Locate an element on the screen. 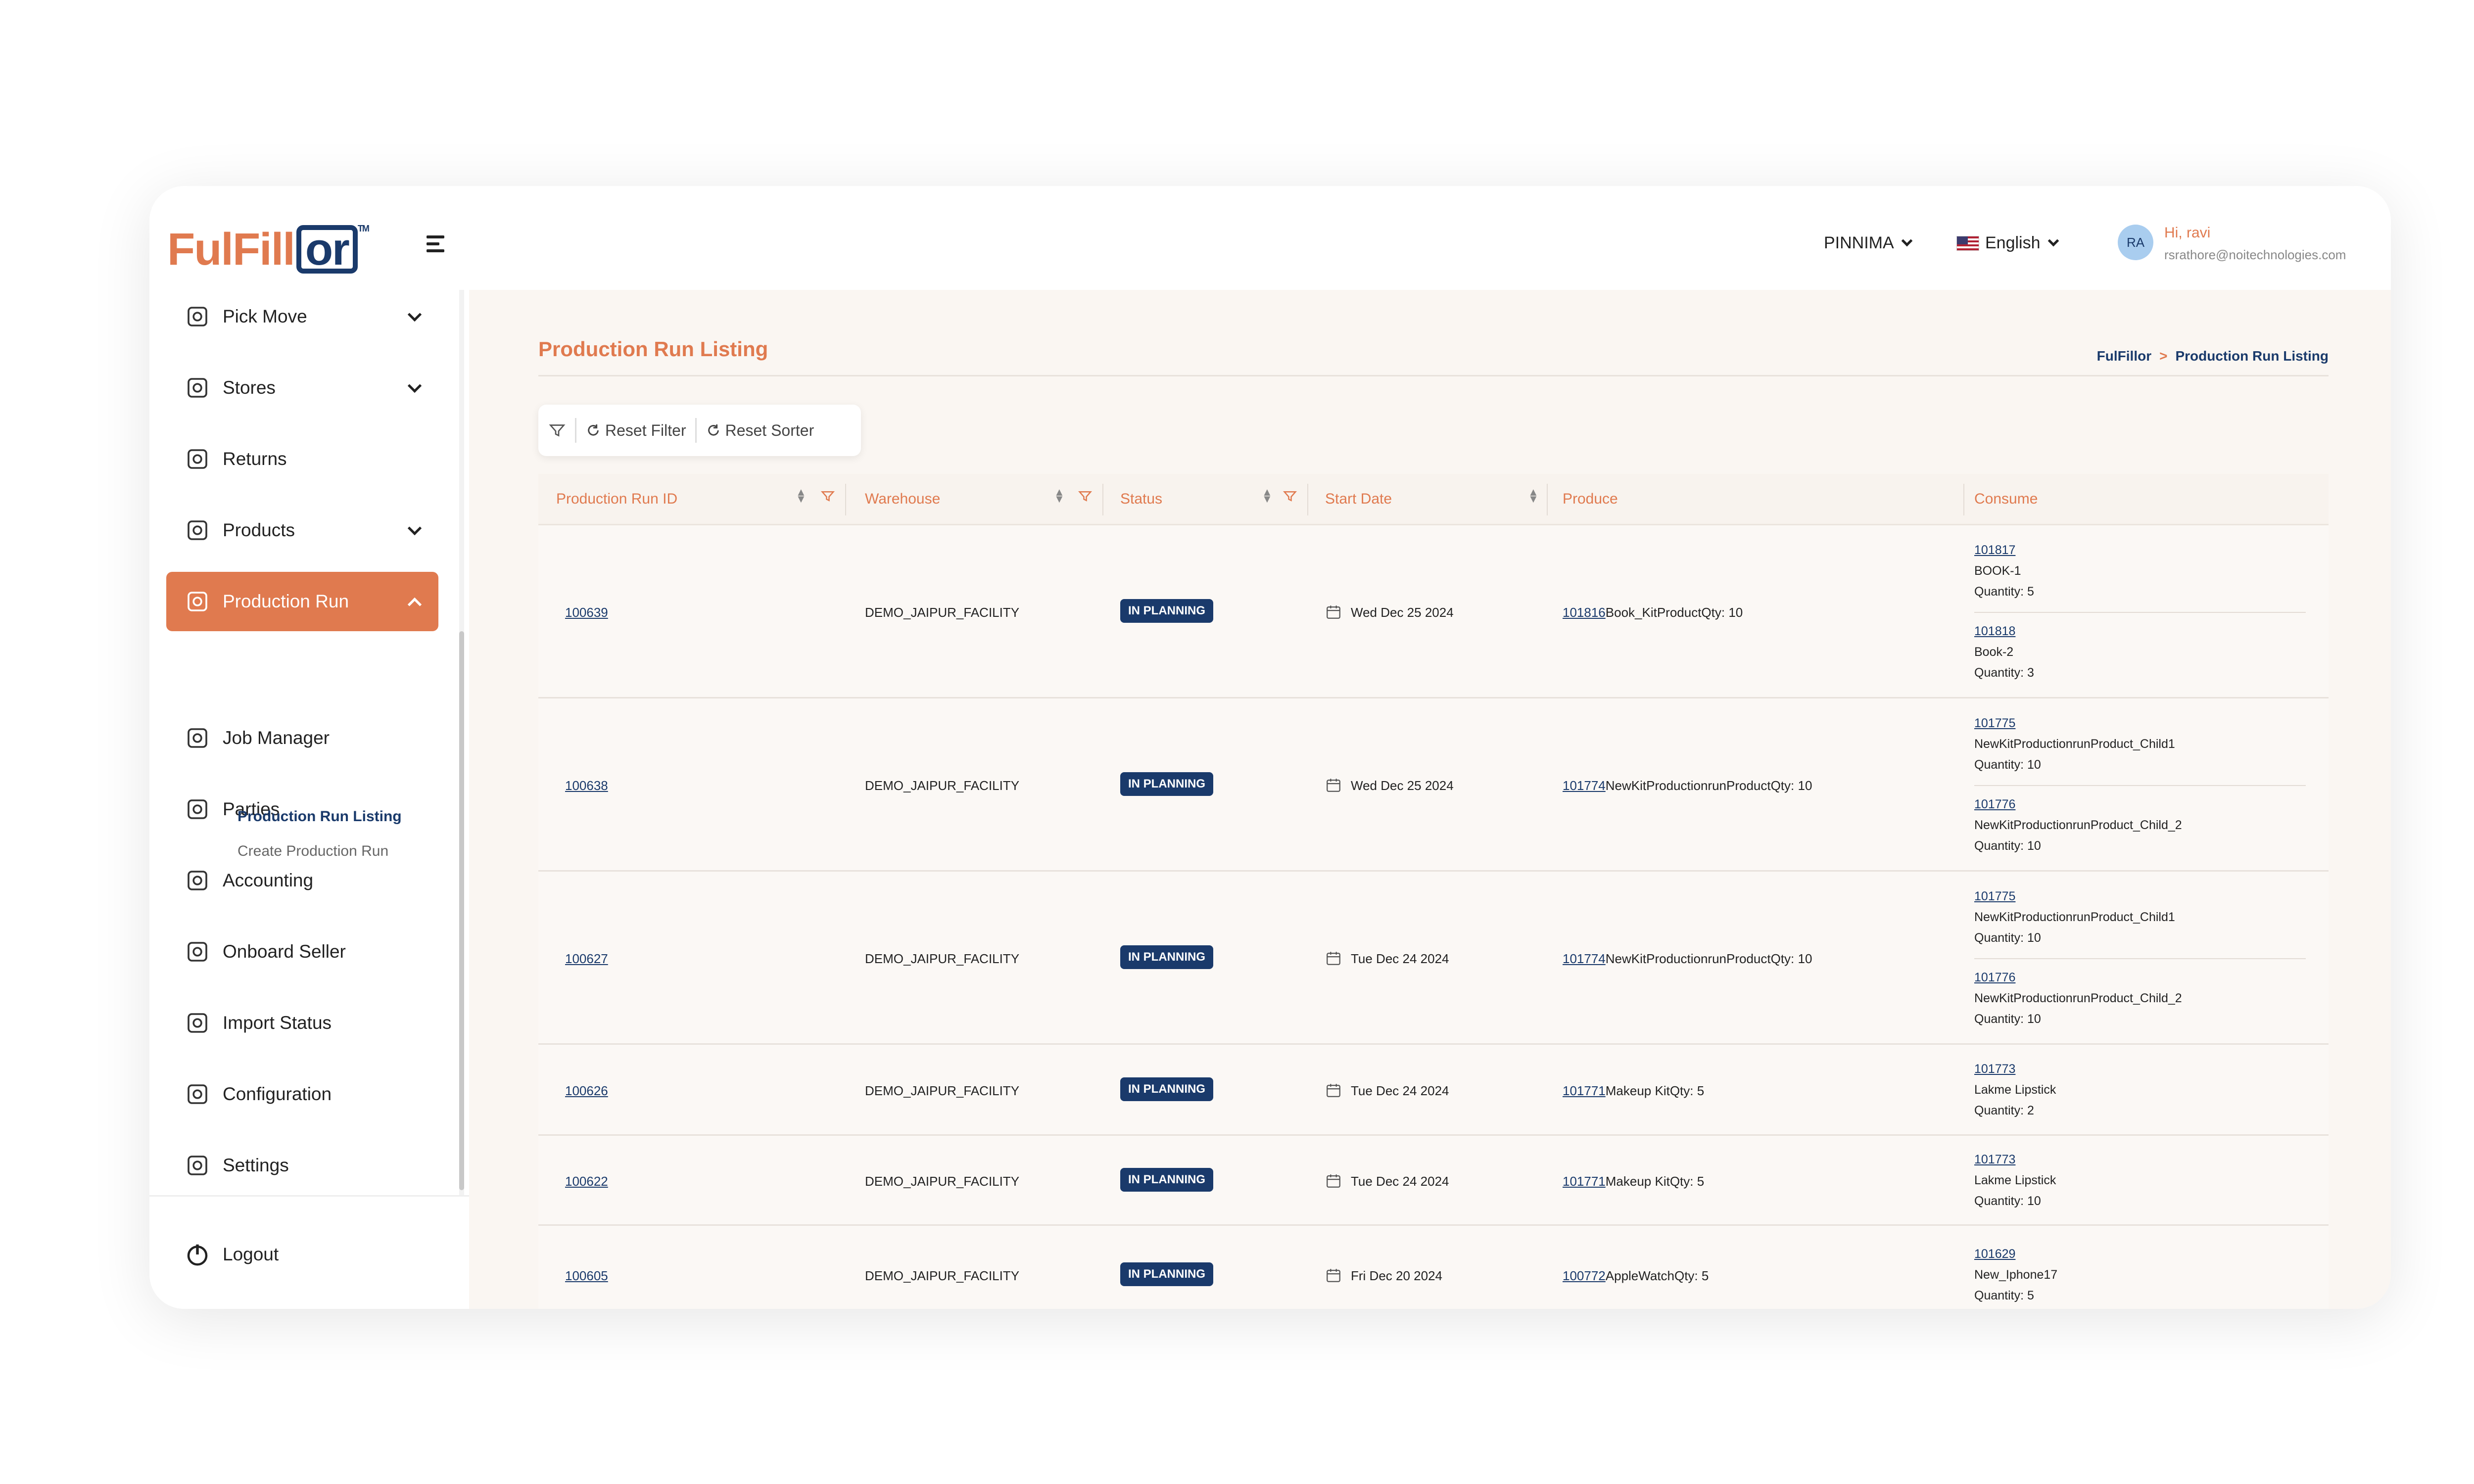  logo-text: FulFill is located at coordinates (231, 249).